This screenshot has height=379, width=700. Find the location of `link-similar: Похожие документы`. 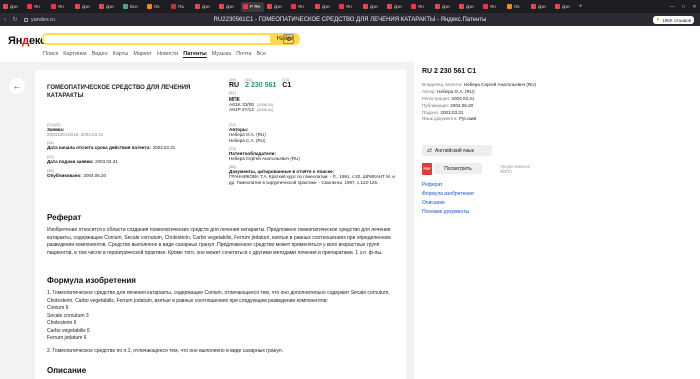

link-similar: Похожие документы is located at coordinates (448, 212).